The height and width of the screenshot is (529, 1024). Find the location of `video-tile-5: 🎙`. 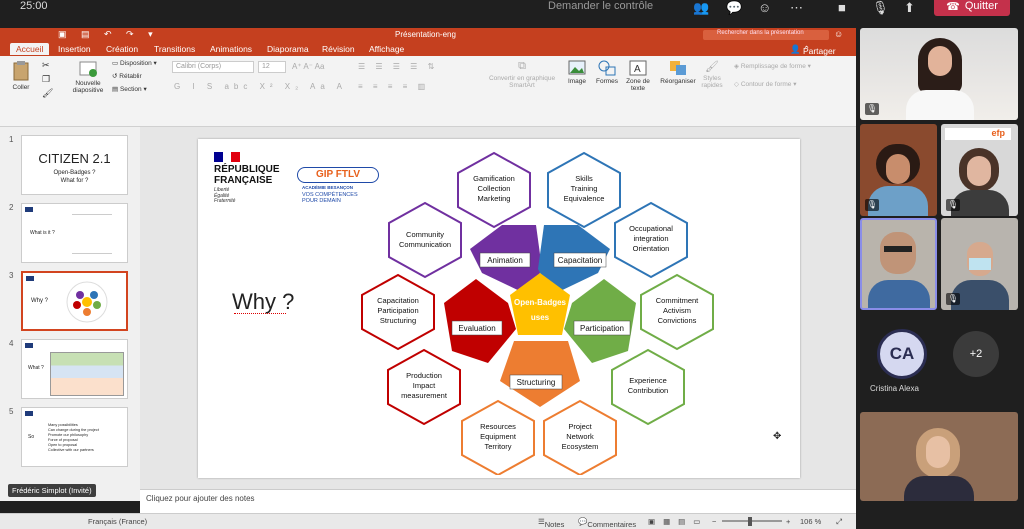

video-tile-5: 🎙 is located at coordinates (979, 264).